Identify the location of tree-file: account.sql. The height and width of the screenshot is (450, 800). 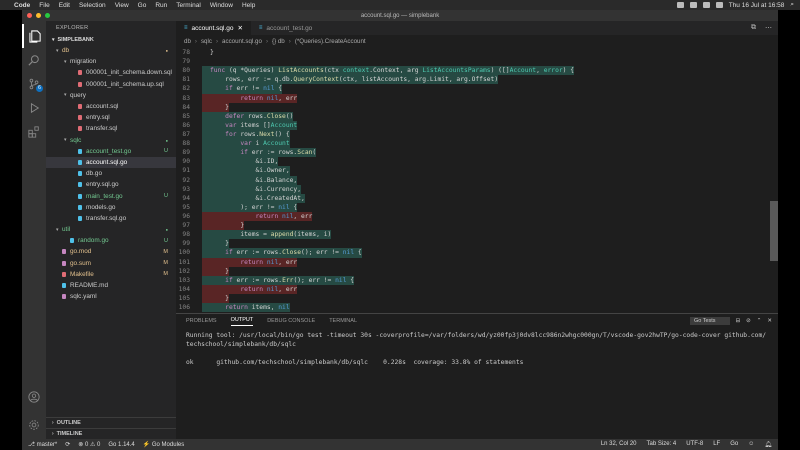
(111, 106).